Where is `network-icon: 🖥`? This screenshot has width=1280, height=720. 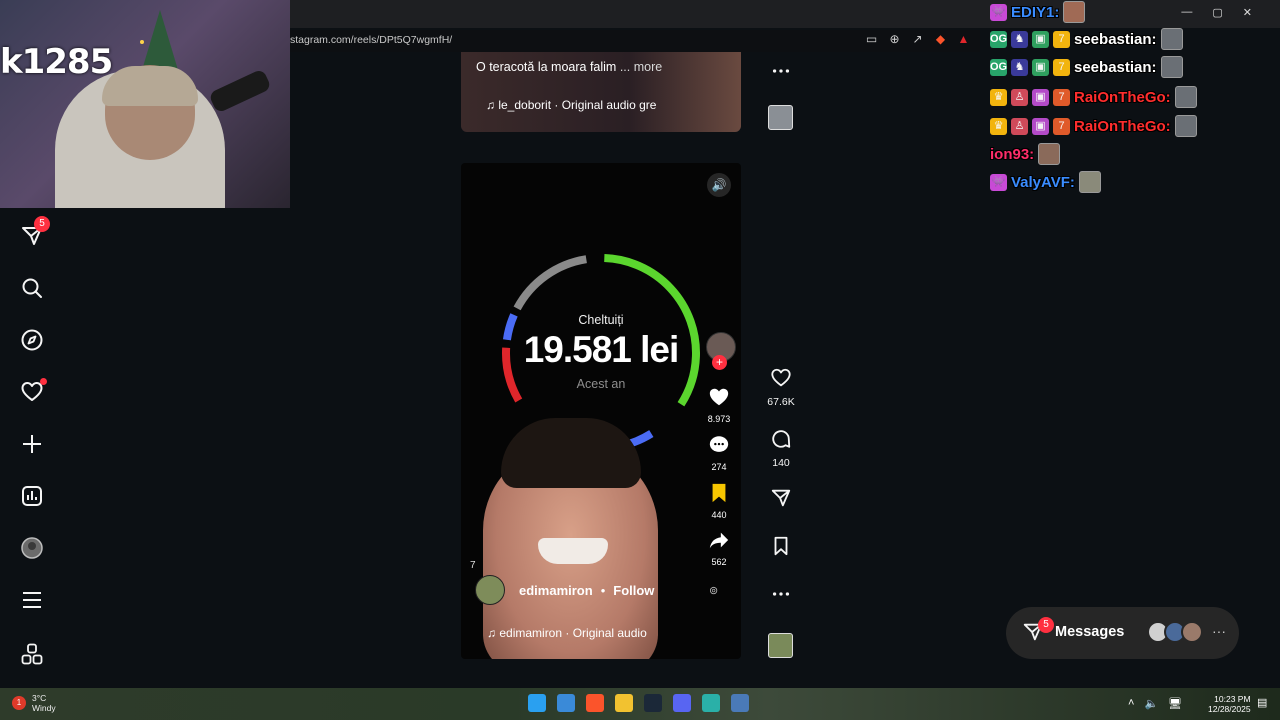 network-icon: 🖥 is located at coordinates (1175, 703).